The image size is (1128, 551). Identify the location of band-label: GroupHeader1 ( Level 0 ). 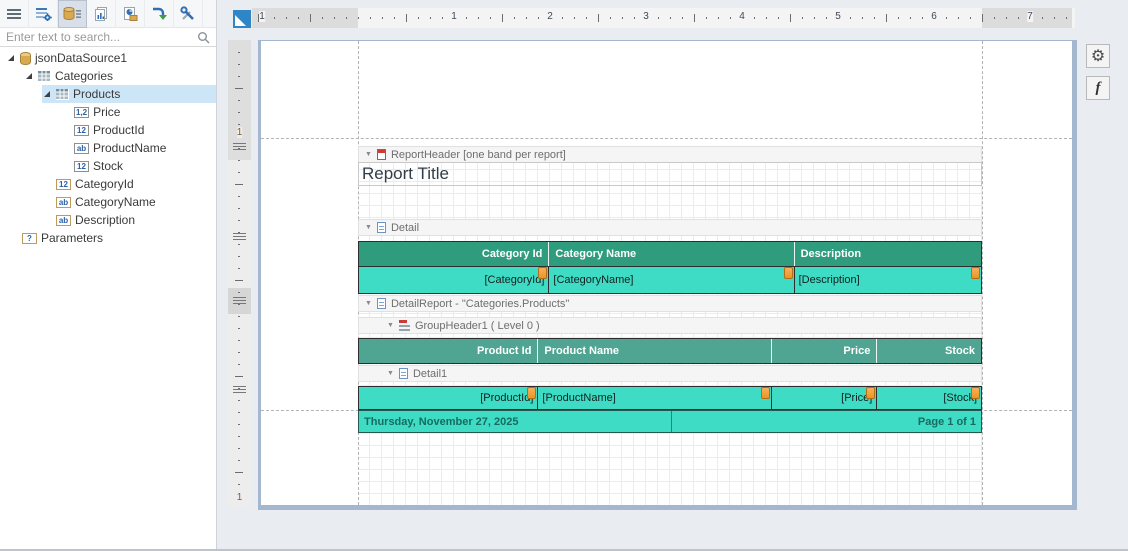
(477, 325).